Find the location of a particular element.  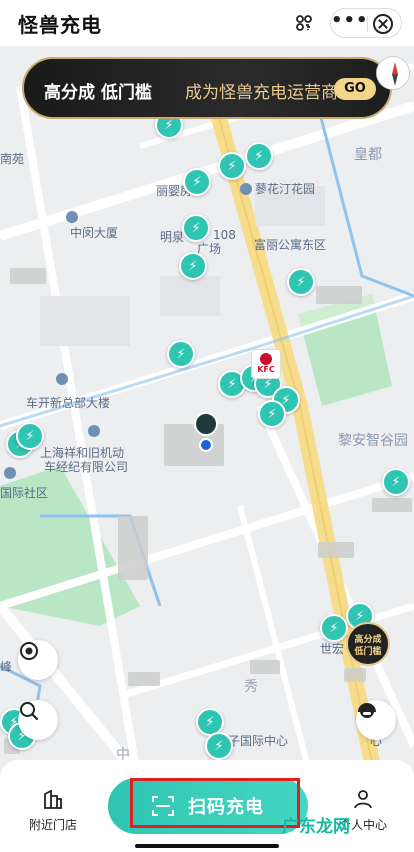

map-label: 中闵大厦 is located at coordinates (94, 233).